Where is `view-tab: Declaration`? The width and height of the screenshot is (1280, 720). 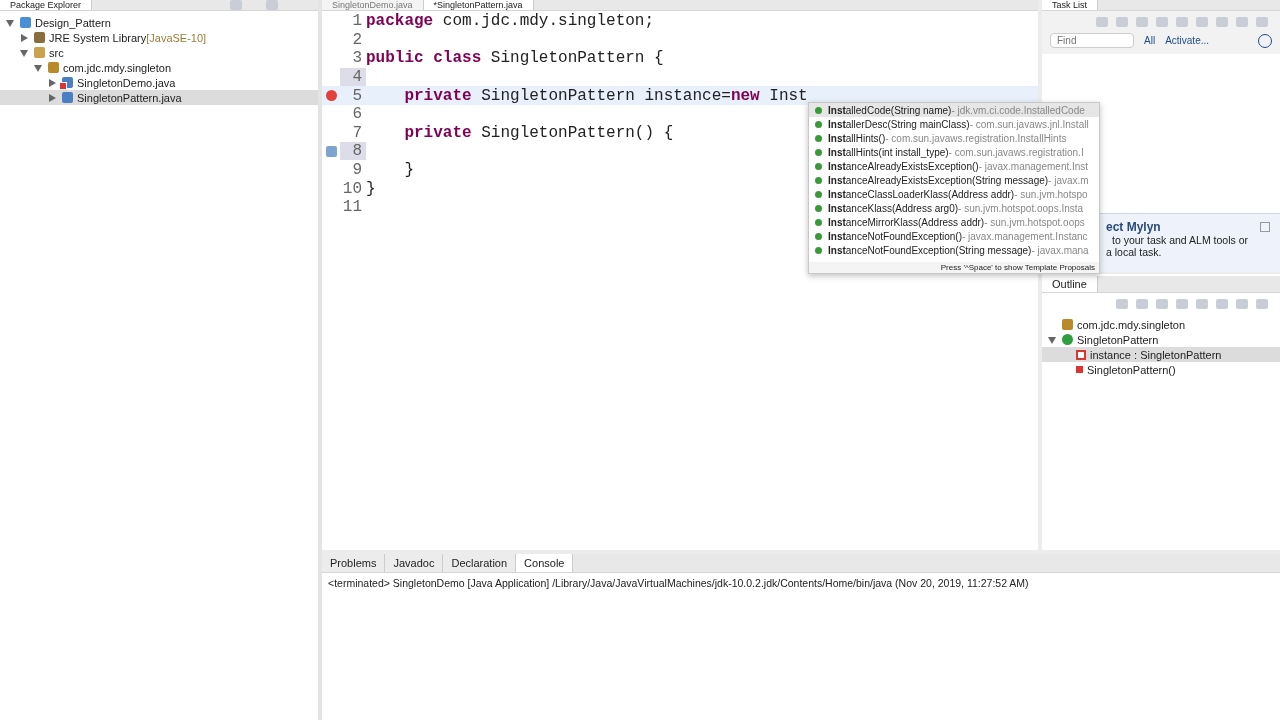 view-tab: Declaration is located at coordinates (480, 563).